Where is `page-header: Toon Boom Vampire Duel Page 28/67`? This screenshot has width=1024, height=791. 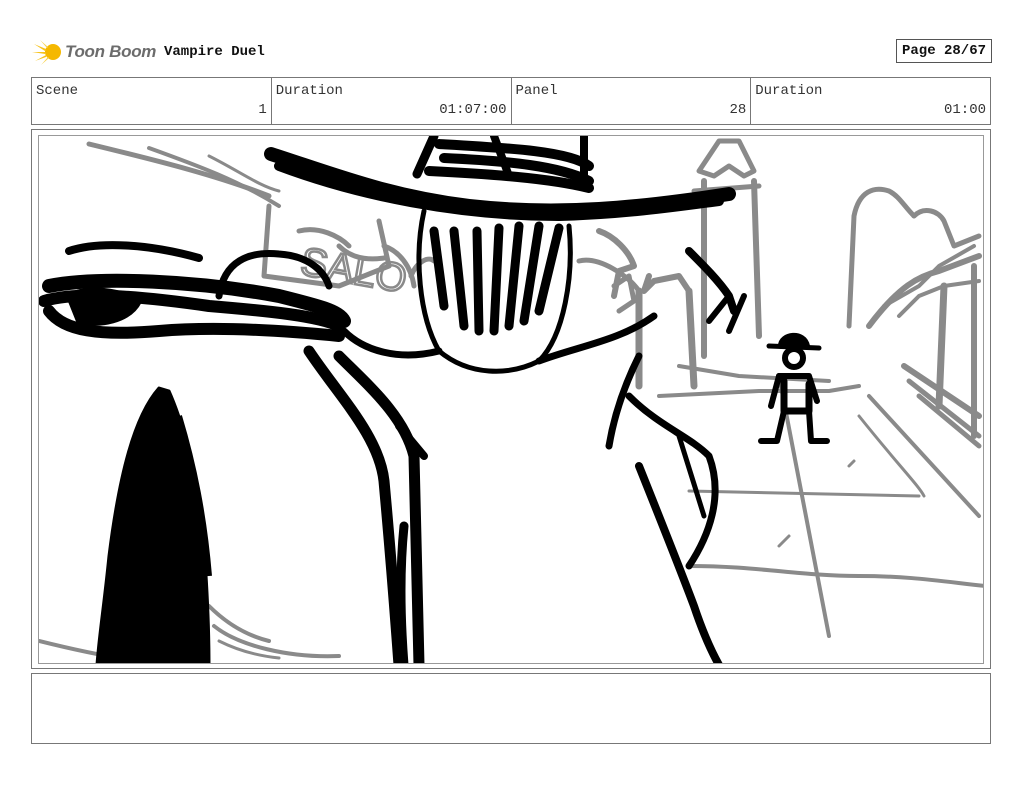
page-header: Toon Boom Vampire Duel Page 28/67 is located at coordinates (511, 53).